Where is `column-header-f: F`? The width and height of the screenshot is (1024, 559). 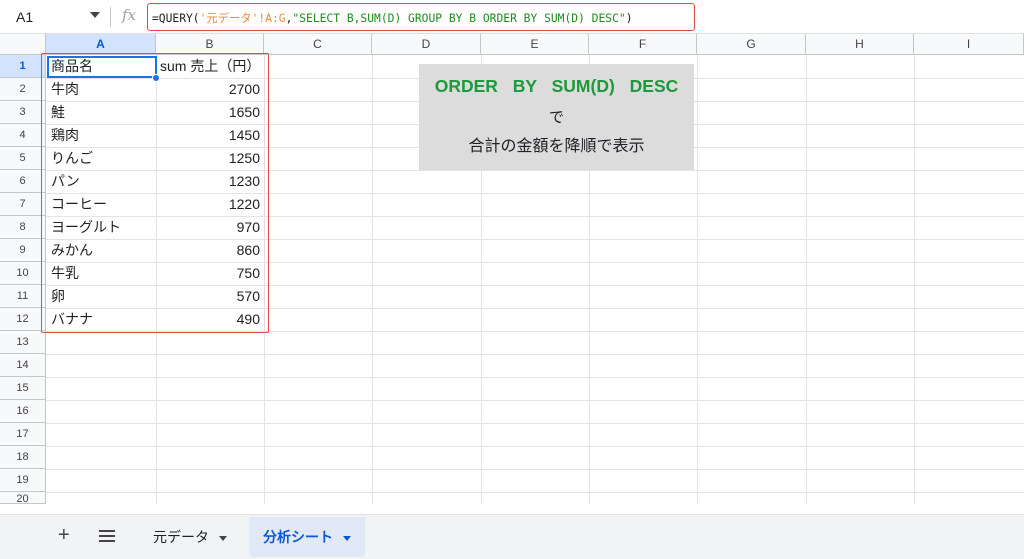 column-header-f: F is located at coordinates (643, 44).